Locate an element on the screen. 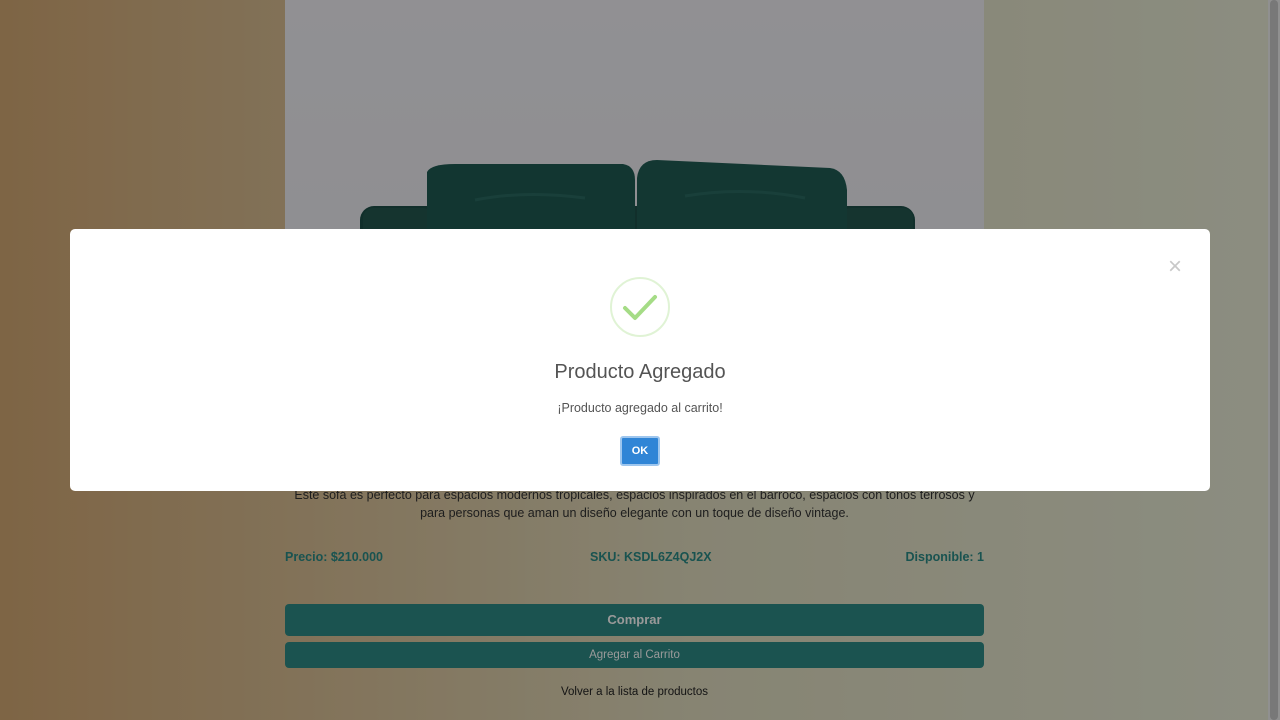 This screenshot has width=1280, height=720. dialog-title: Producto Agregado is located at coordinates (640, 372).